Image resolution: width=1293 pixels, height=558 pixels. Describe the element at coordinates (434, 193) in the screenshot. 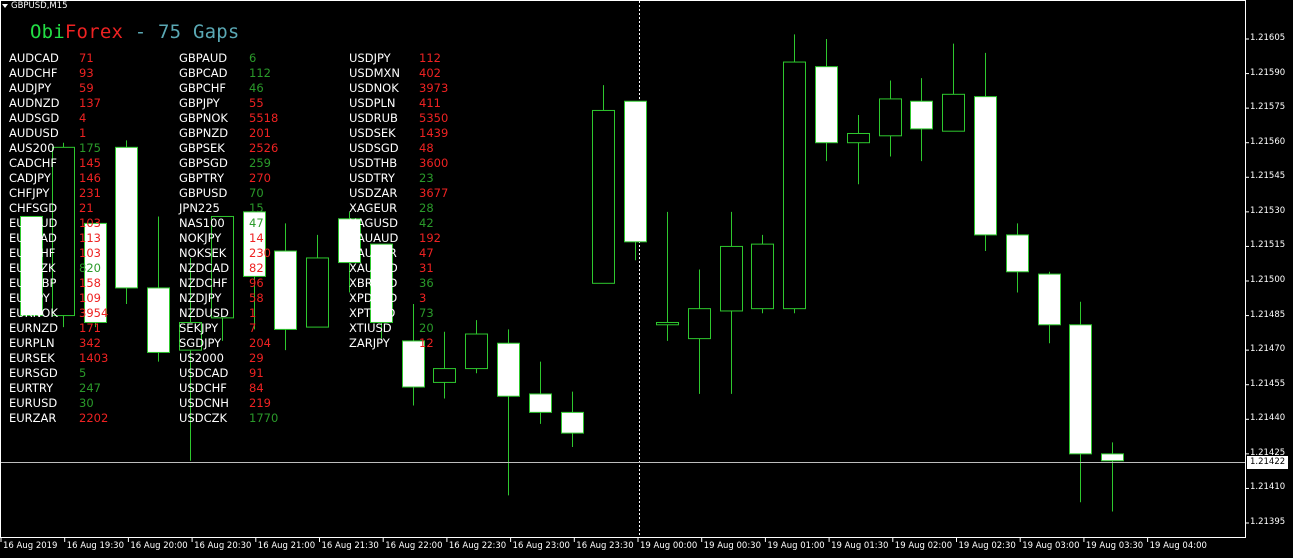

I see `gap-value: 3677` at that location.